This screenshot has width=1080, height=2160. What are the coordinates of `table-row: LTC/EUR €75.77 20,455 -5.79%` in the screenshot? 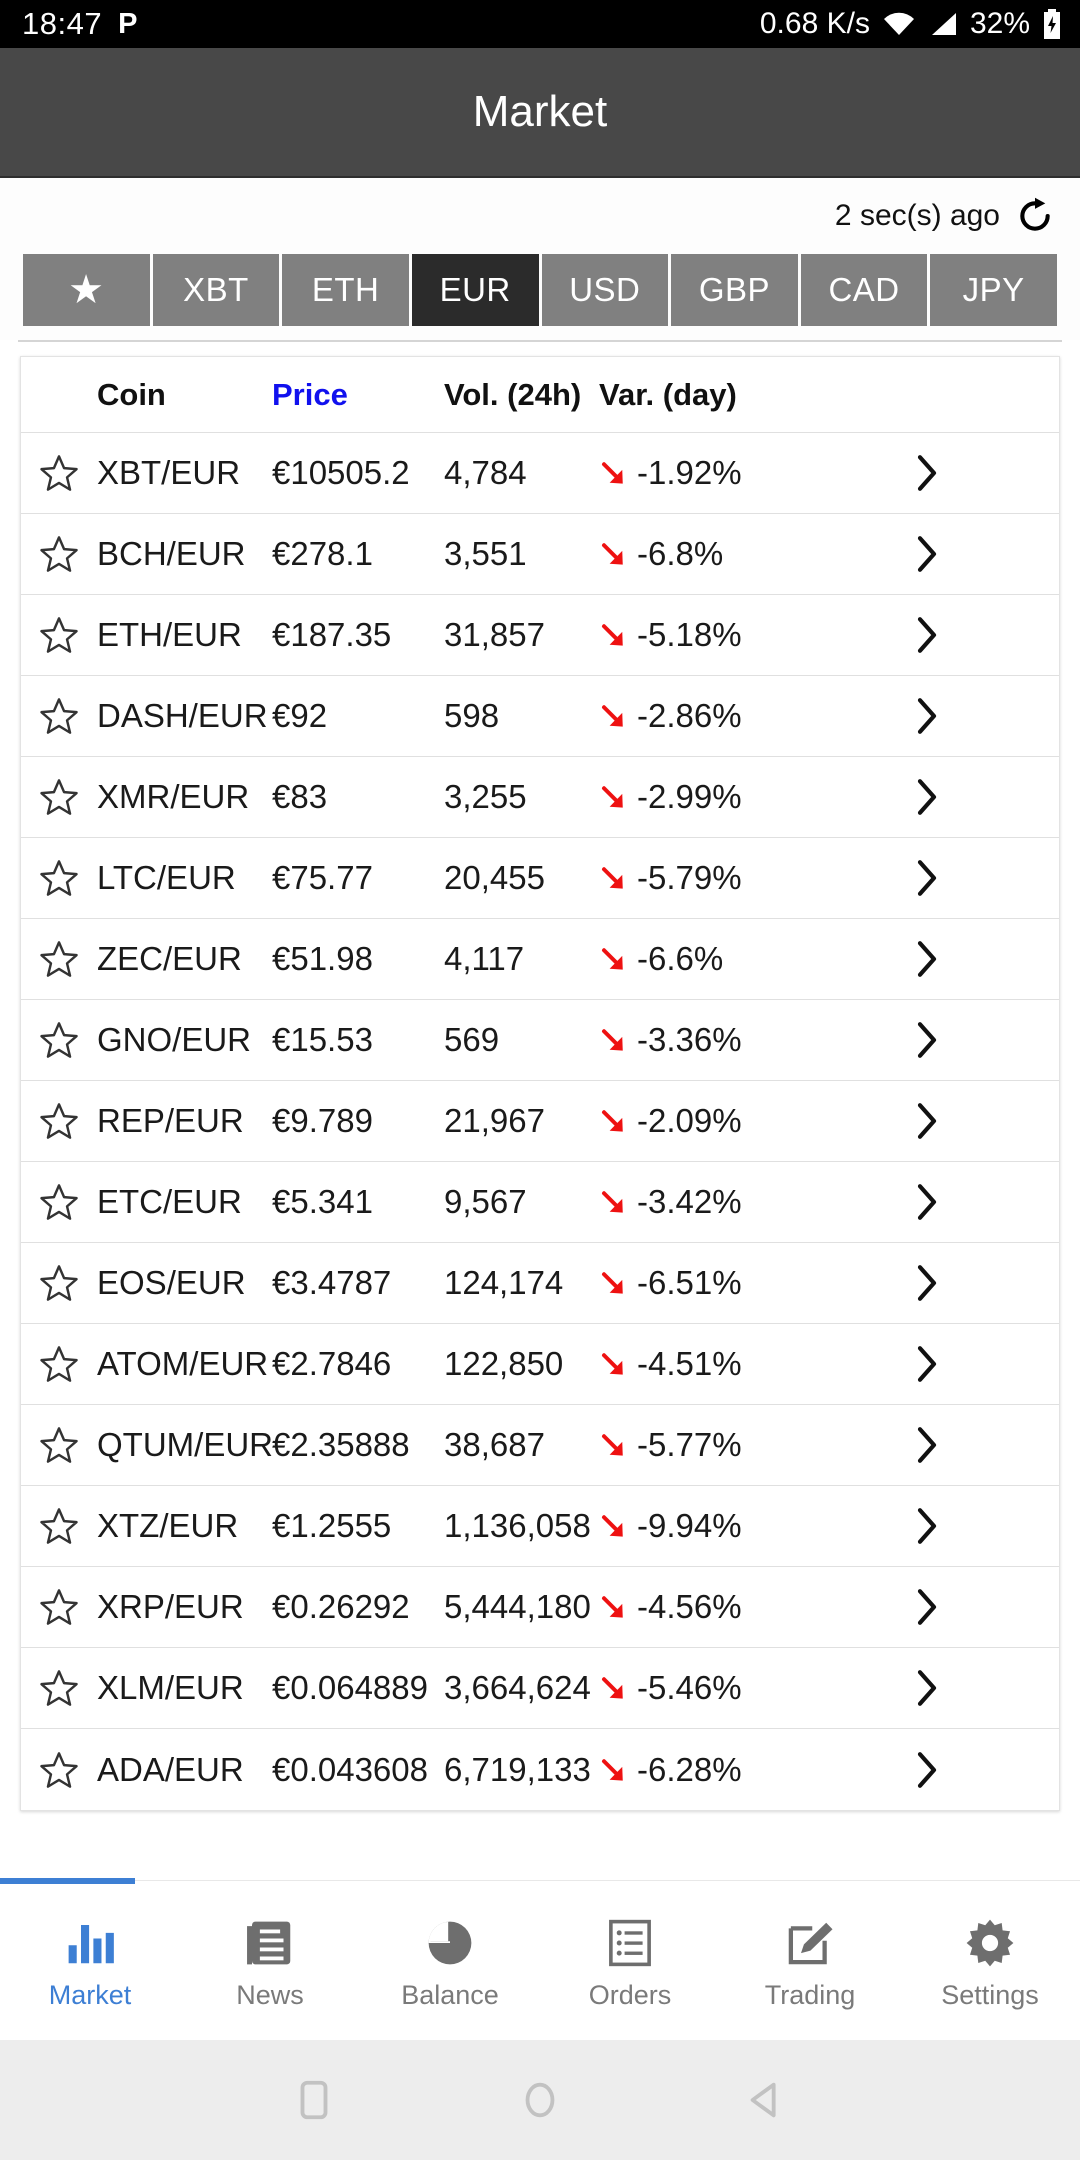 It's located at (540, 878).